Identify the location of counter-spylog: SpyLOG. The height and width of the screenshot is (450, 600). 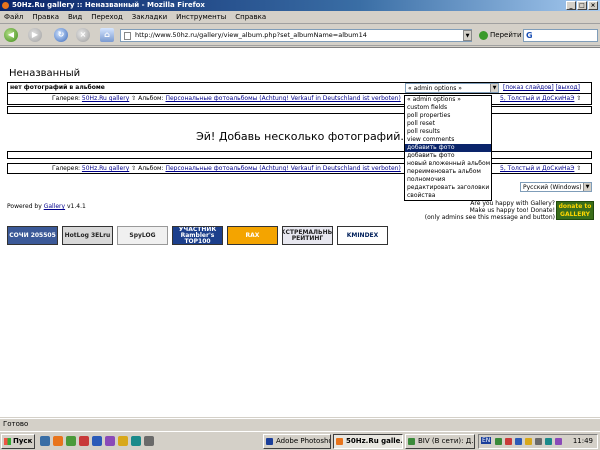
(142, 235).